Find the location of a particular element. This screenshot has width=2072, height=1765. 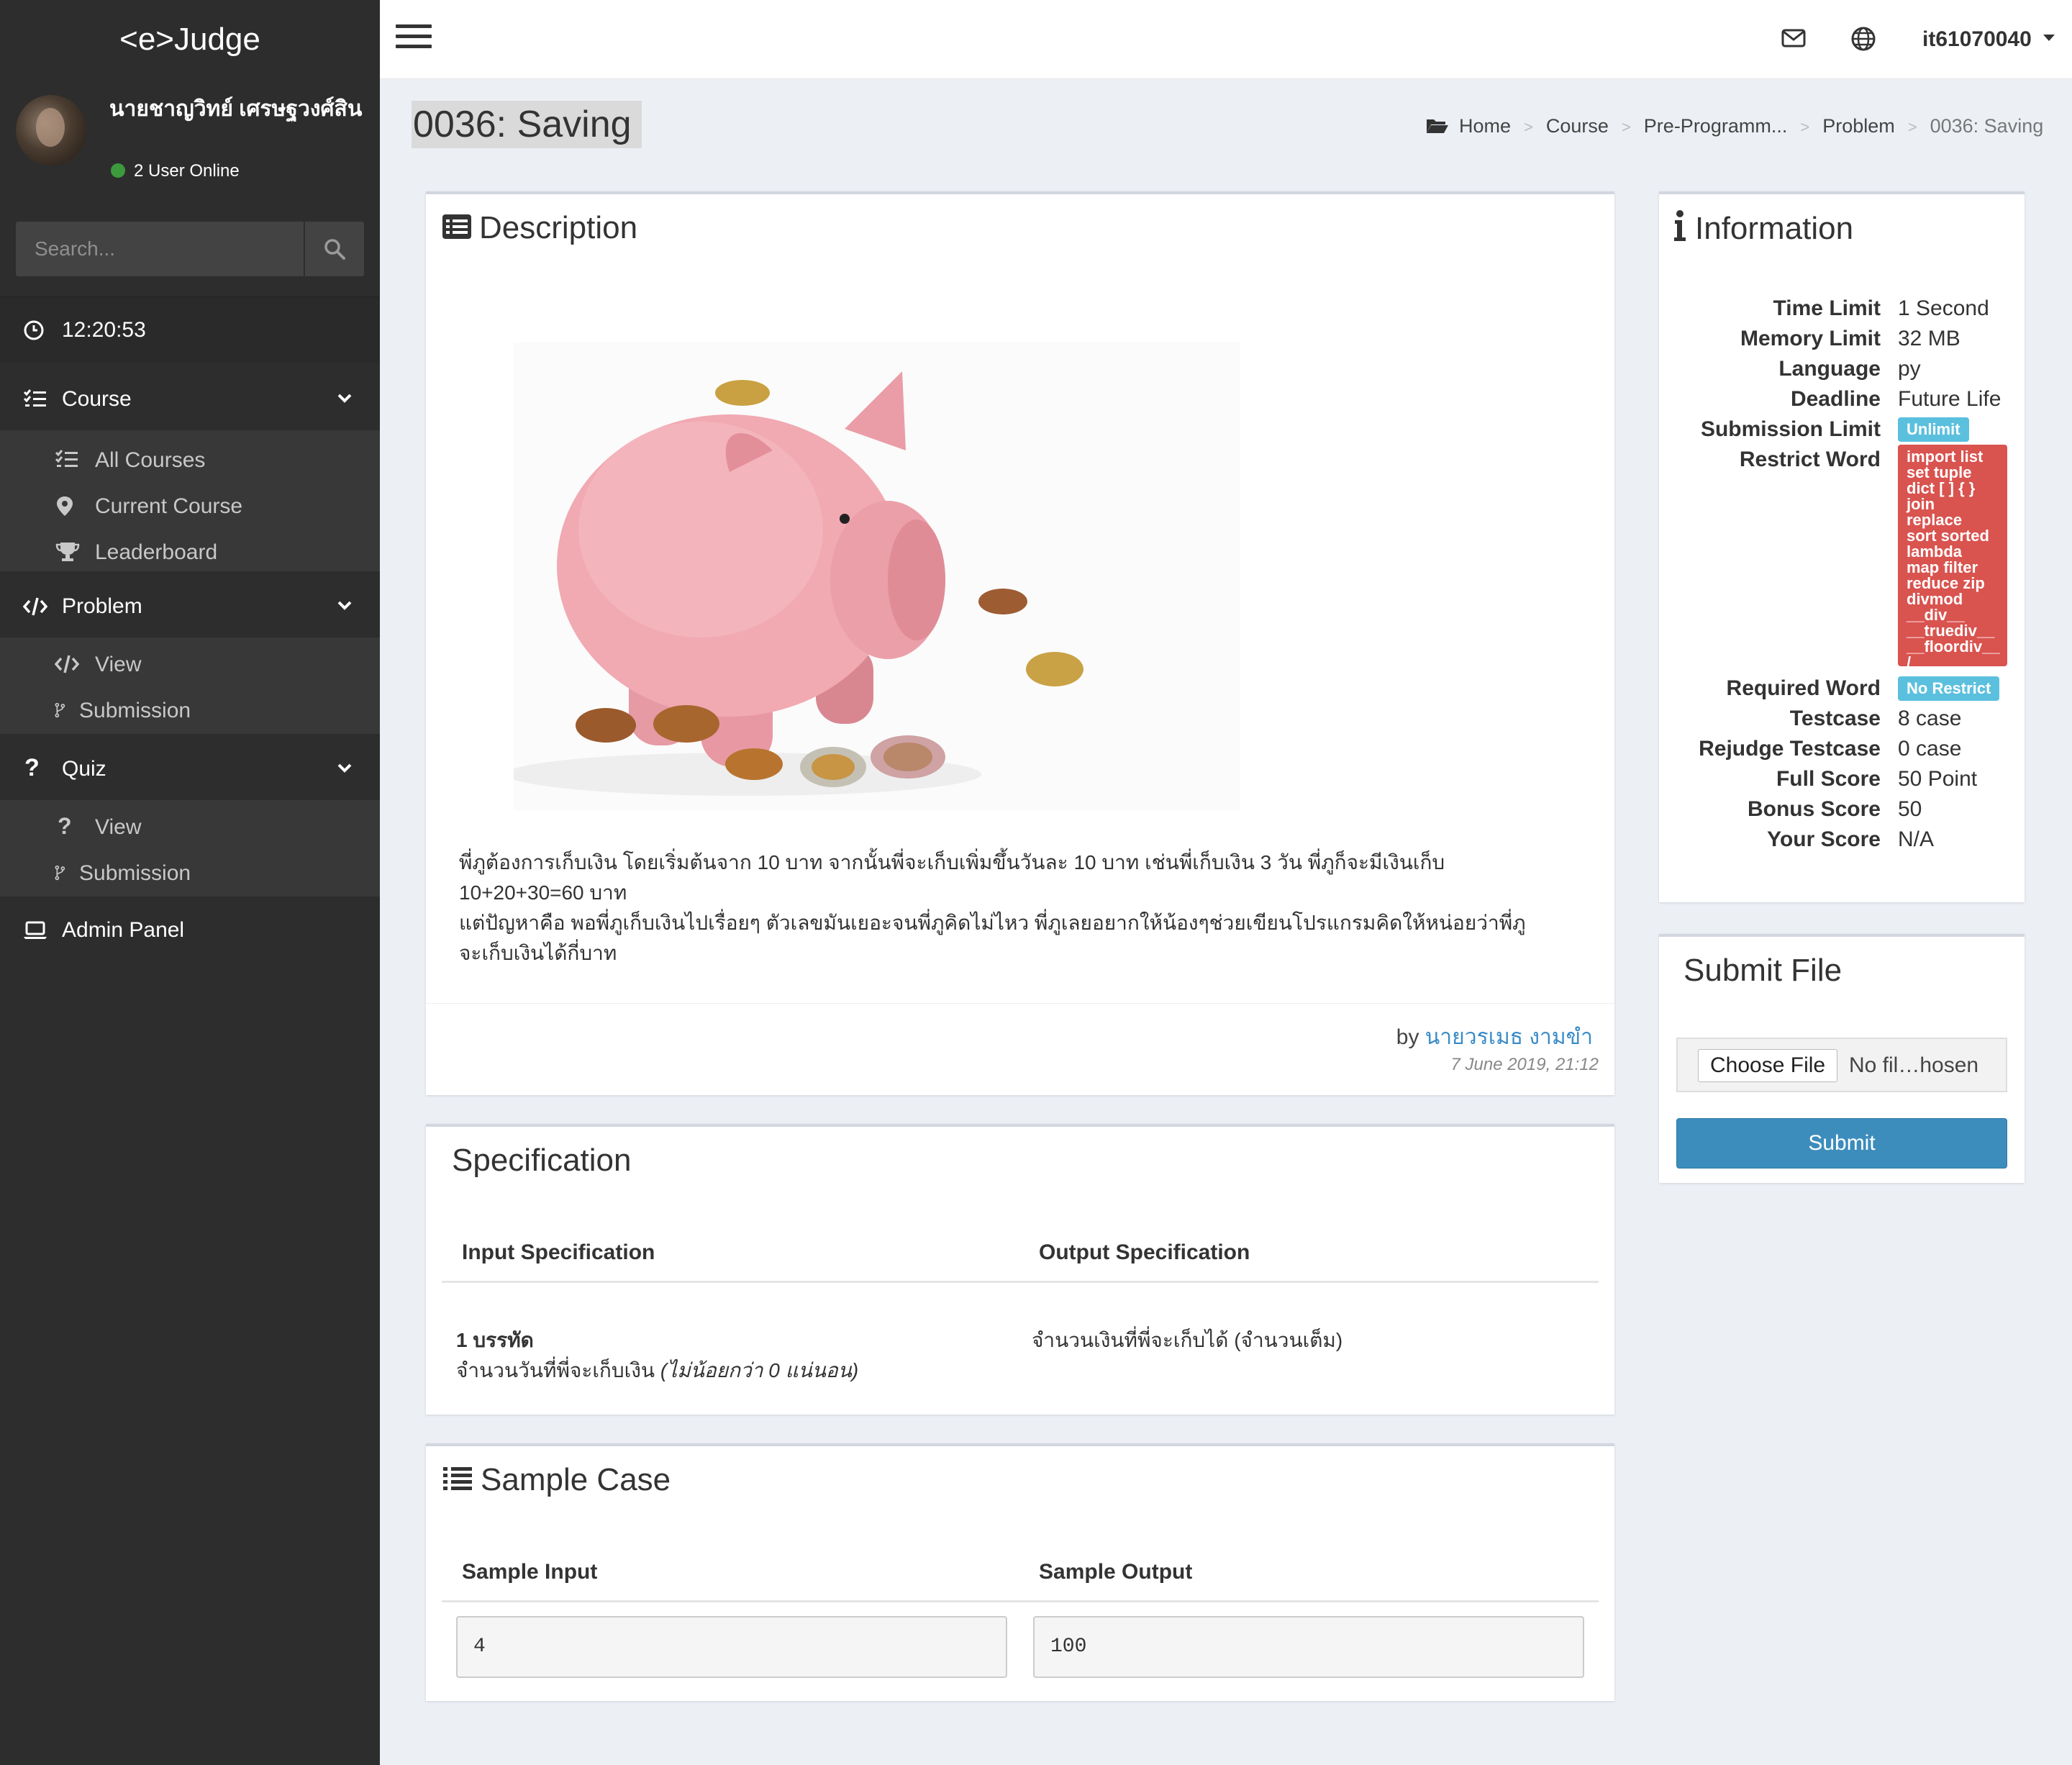

bars-icon is located at coordinates (414, 39).